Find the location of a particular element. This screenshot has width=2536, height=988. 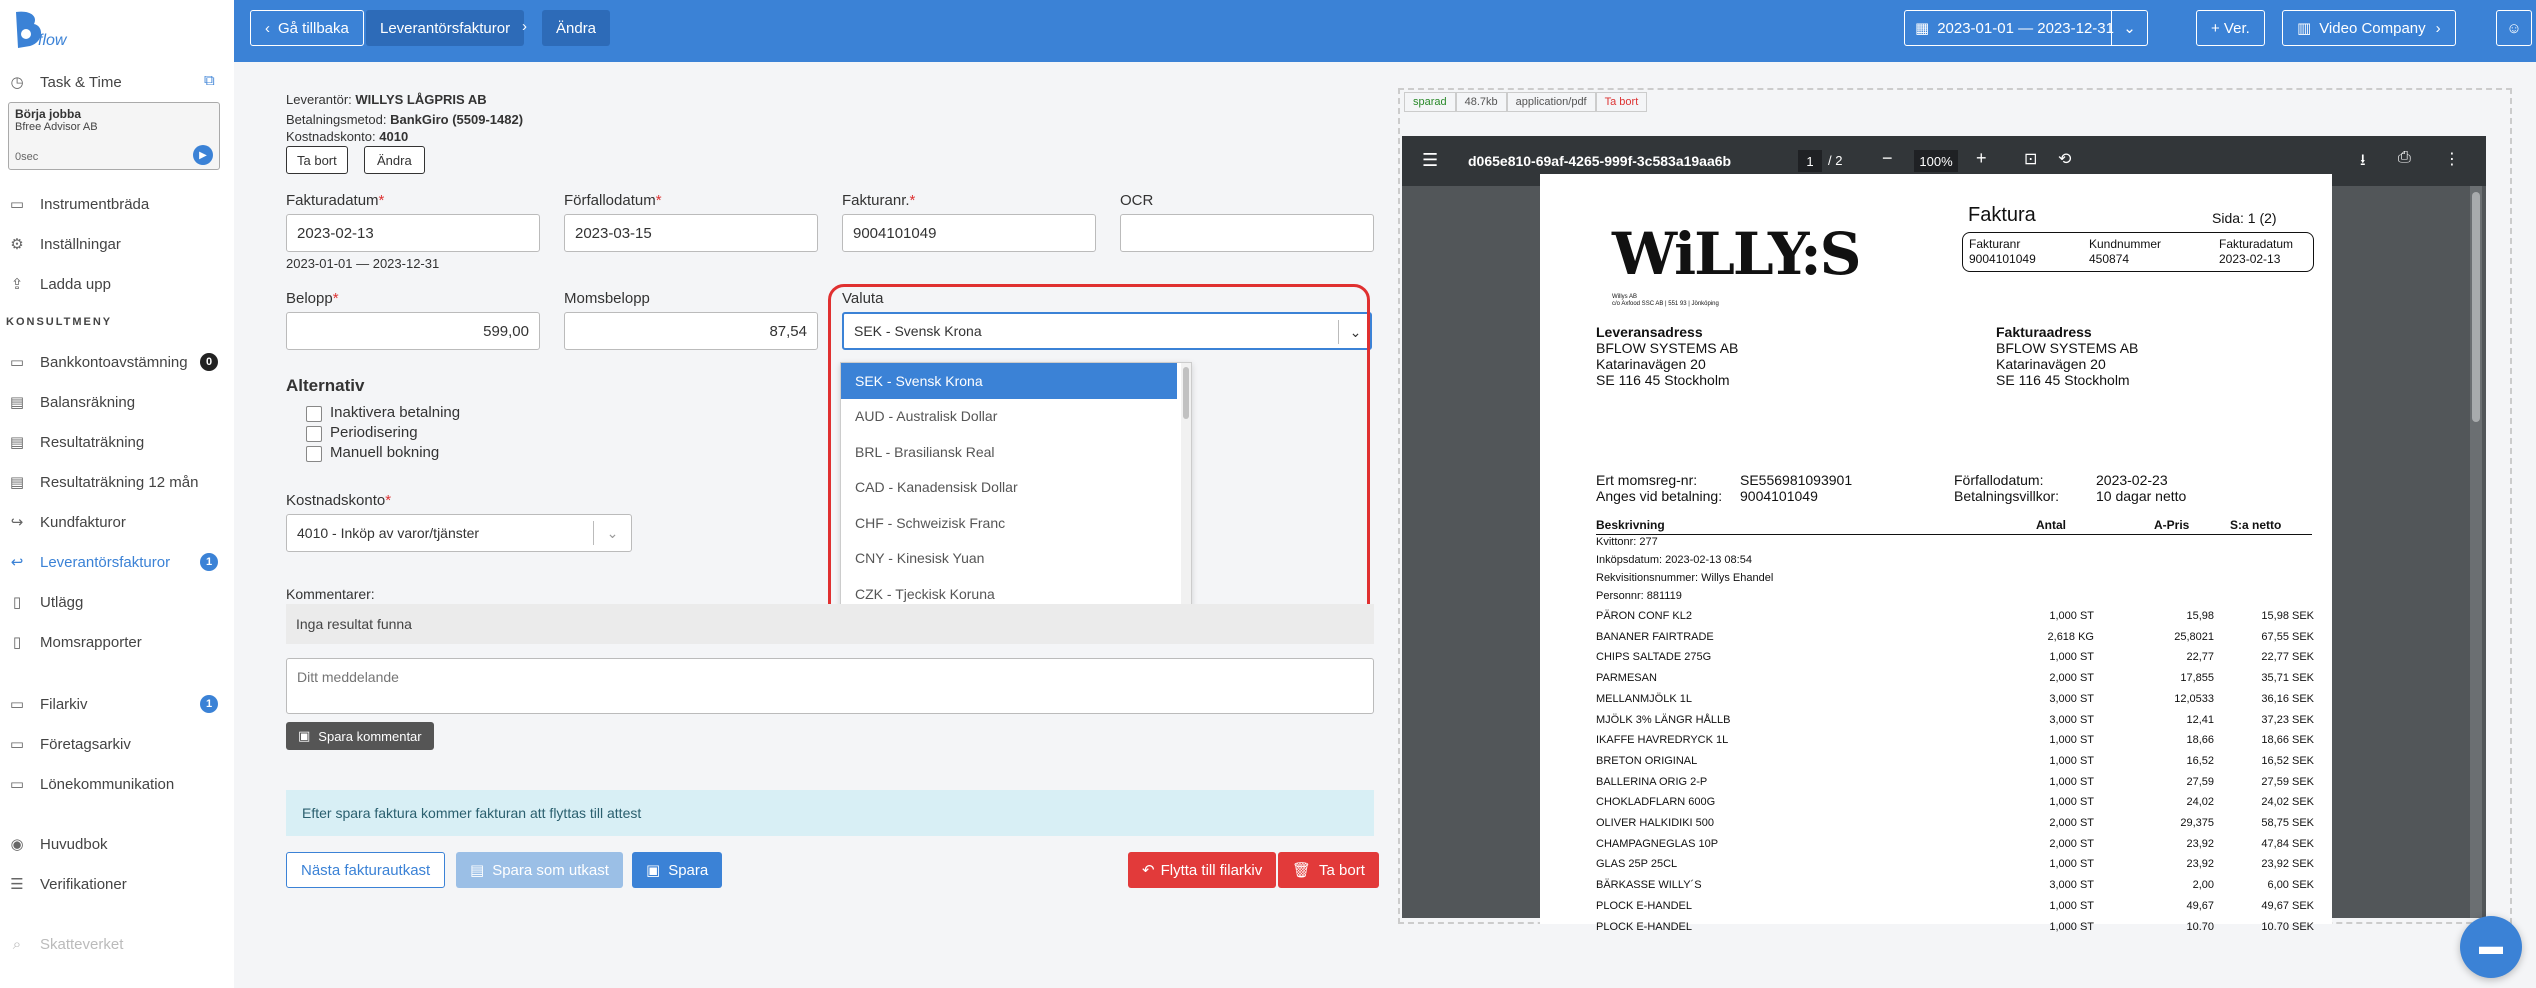

row-price: 17,855 is located at coordinates (2197, 678).